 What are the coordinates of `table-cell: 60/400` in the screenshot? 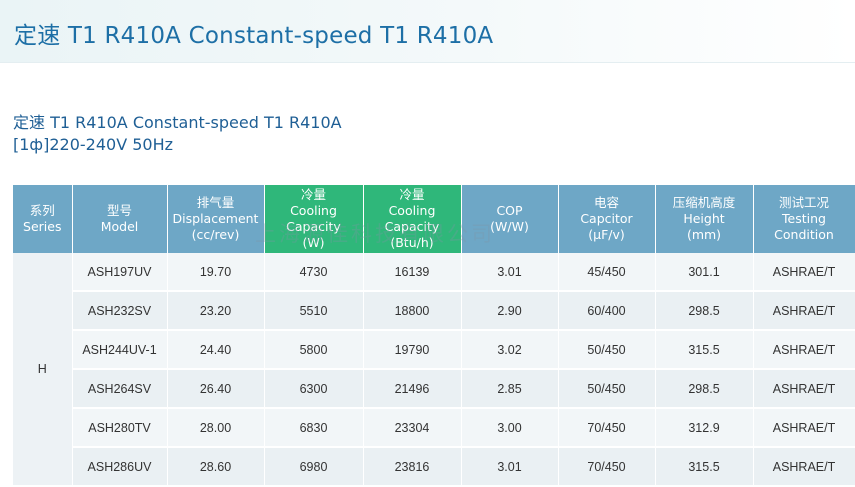 It's located at (607, 311).